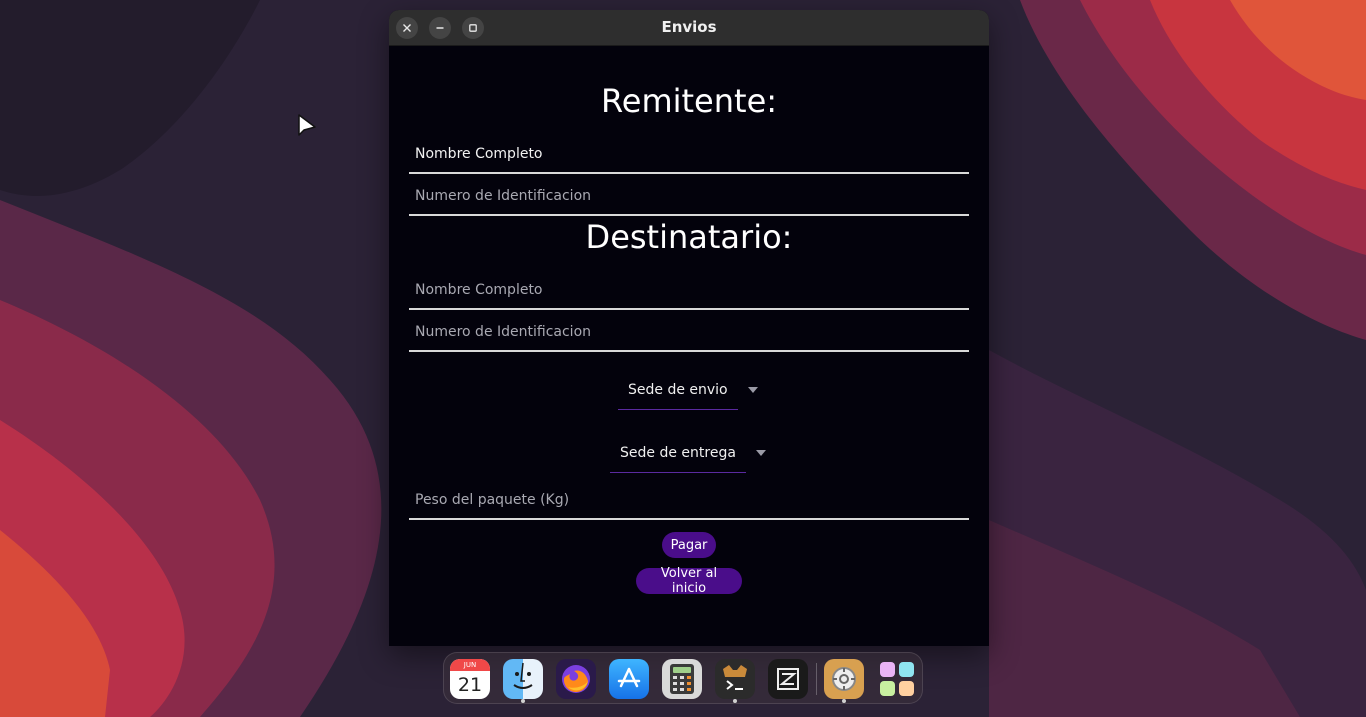 The width and height of the screenshot is (1366, 717). I want to click on destination-branch-label: Sede de entrega, so click(678, 453).